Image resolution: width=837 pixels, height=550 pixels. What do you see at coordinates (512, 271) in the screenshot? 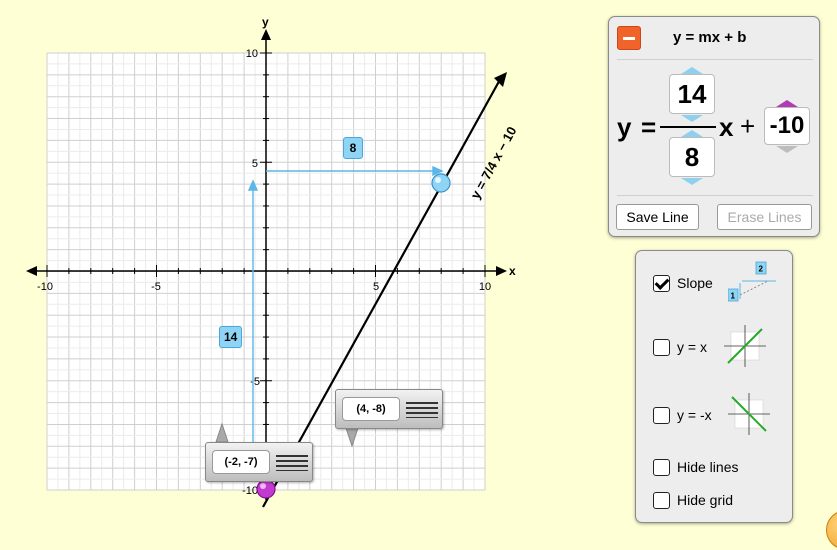
I see `x-axis-label: x` at bounding box center [512, 271].